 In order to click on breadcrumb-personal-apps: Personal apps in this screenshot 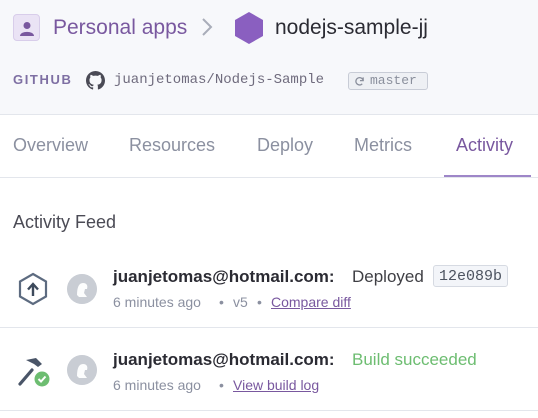, I will do `click(120, 27)`.